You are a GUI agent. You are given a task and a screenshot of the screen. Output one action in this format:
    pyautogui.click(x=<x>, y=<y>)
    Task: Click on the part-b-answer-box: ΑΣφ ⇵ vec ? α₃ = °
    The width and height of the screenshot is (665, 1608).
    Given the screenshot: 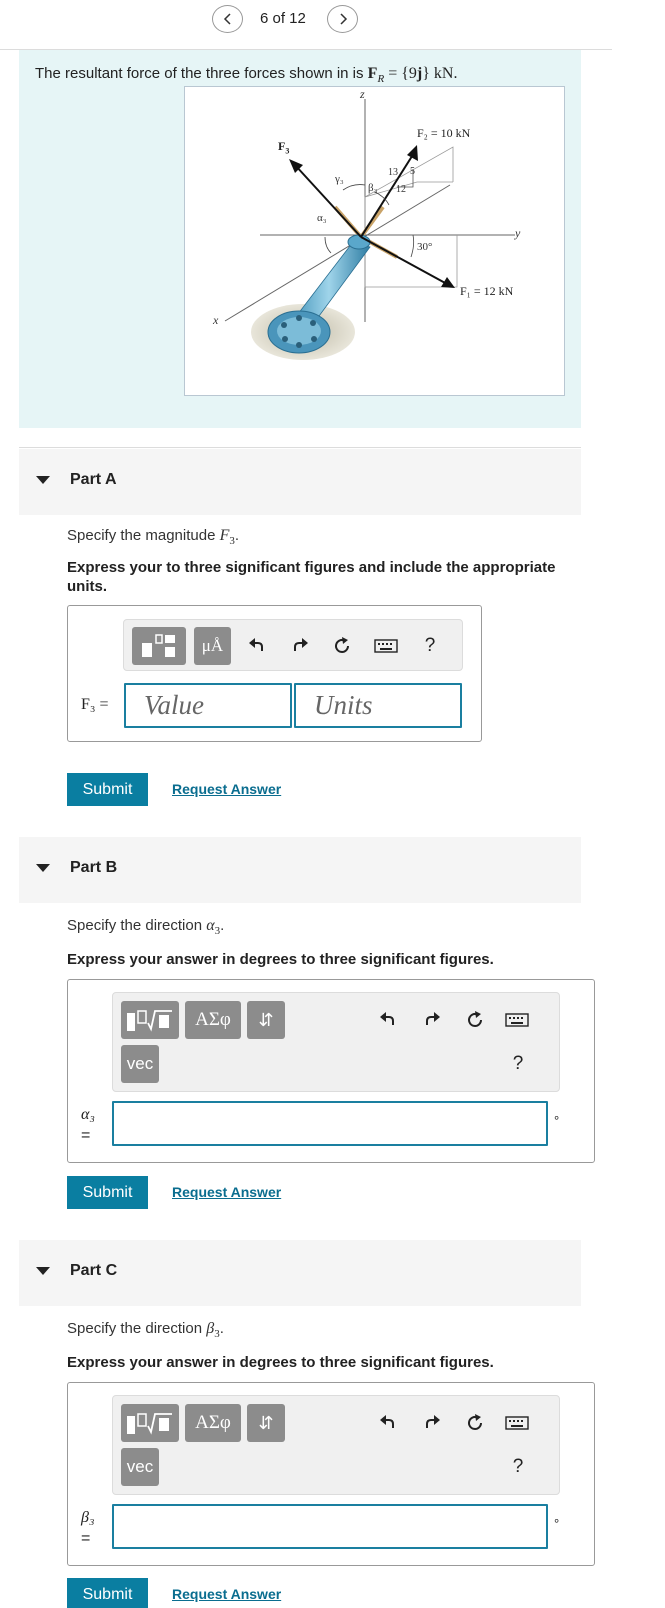 What is the action you would take?
    pyautogui.click(x=331, y=1071)
    